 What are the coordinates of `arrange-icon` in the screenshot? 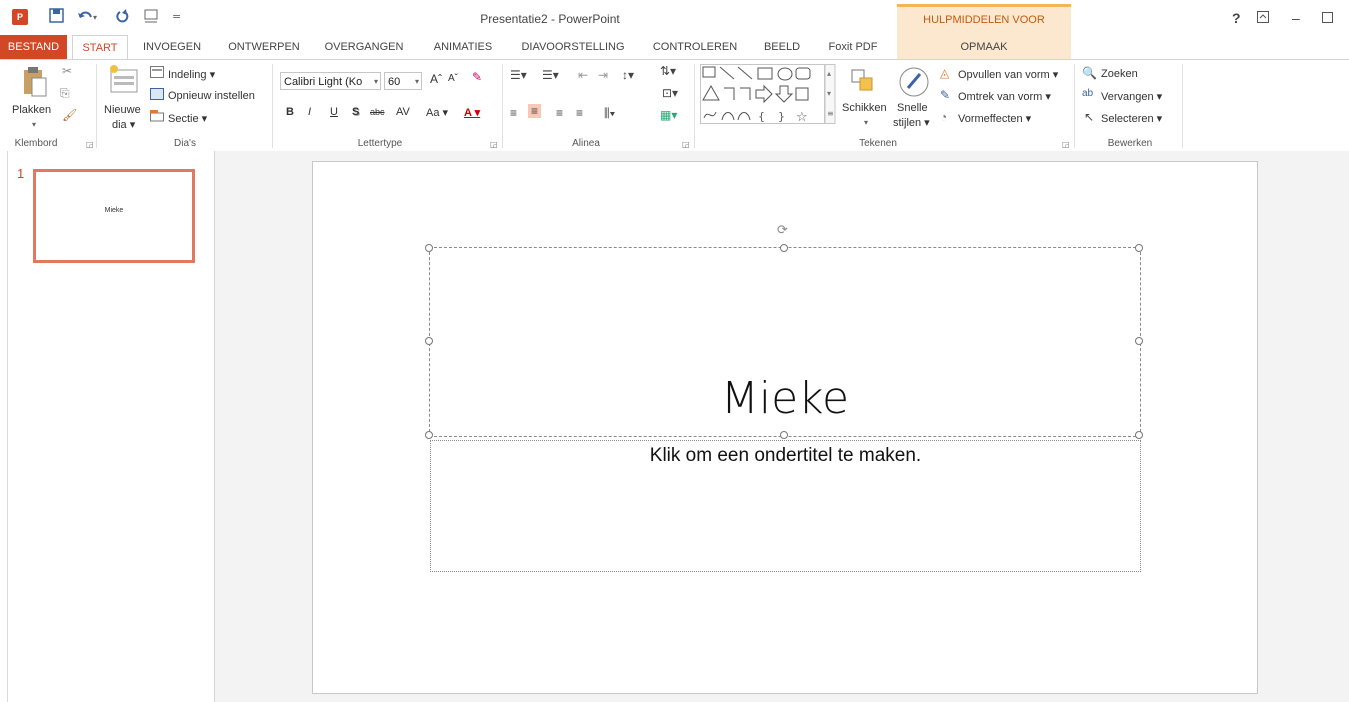 It's located at (863, 83).